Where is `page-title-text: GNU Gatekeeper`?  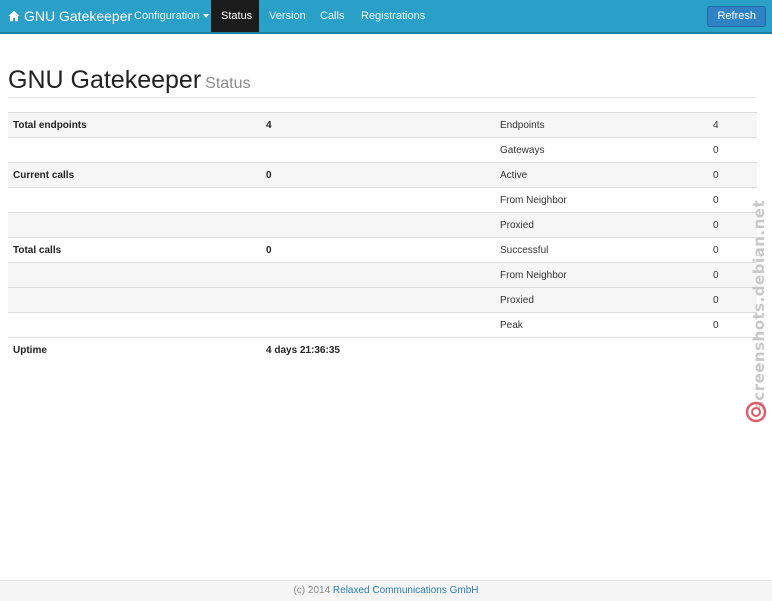
page-title-text: GNU Gatekeeper is located at coordinates (105, 80).